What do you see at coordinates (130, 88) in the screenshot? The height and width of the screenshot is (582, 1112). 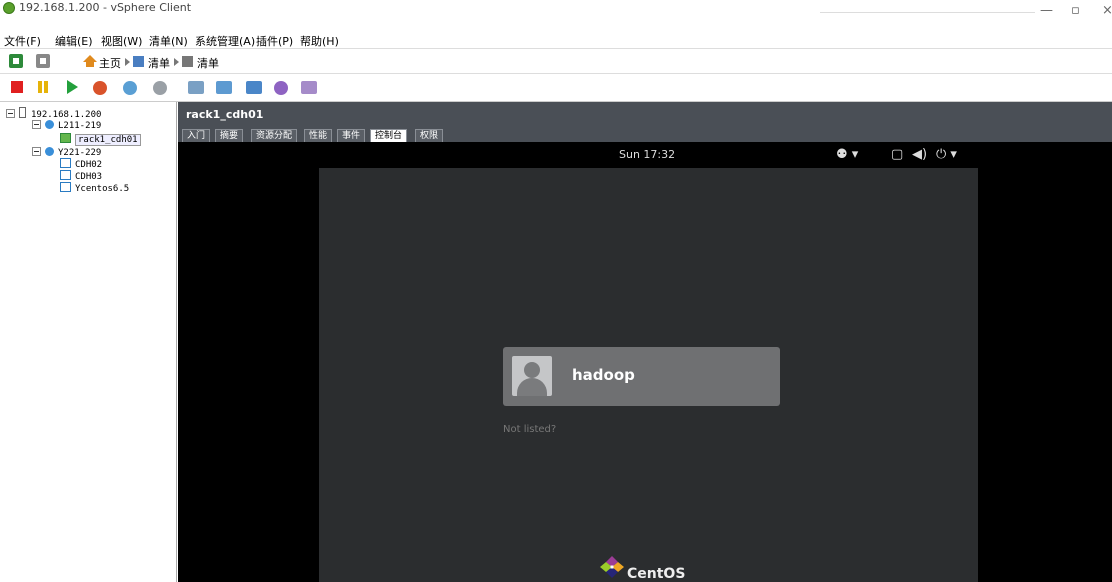 I see `snapshot-icon` at bounding box center [130, 88].